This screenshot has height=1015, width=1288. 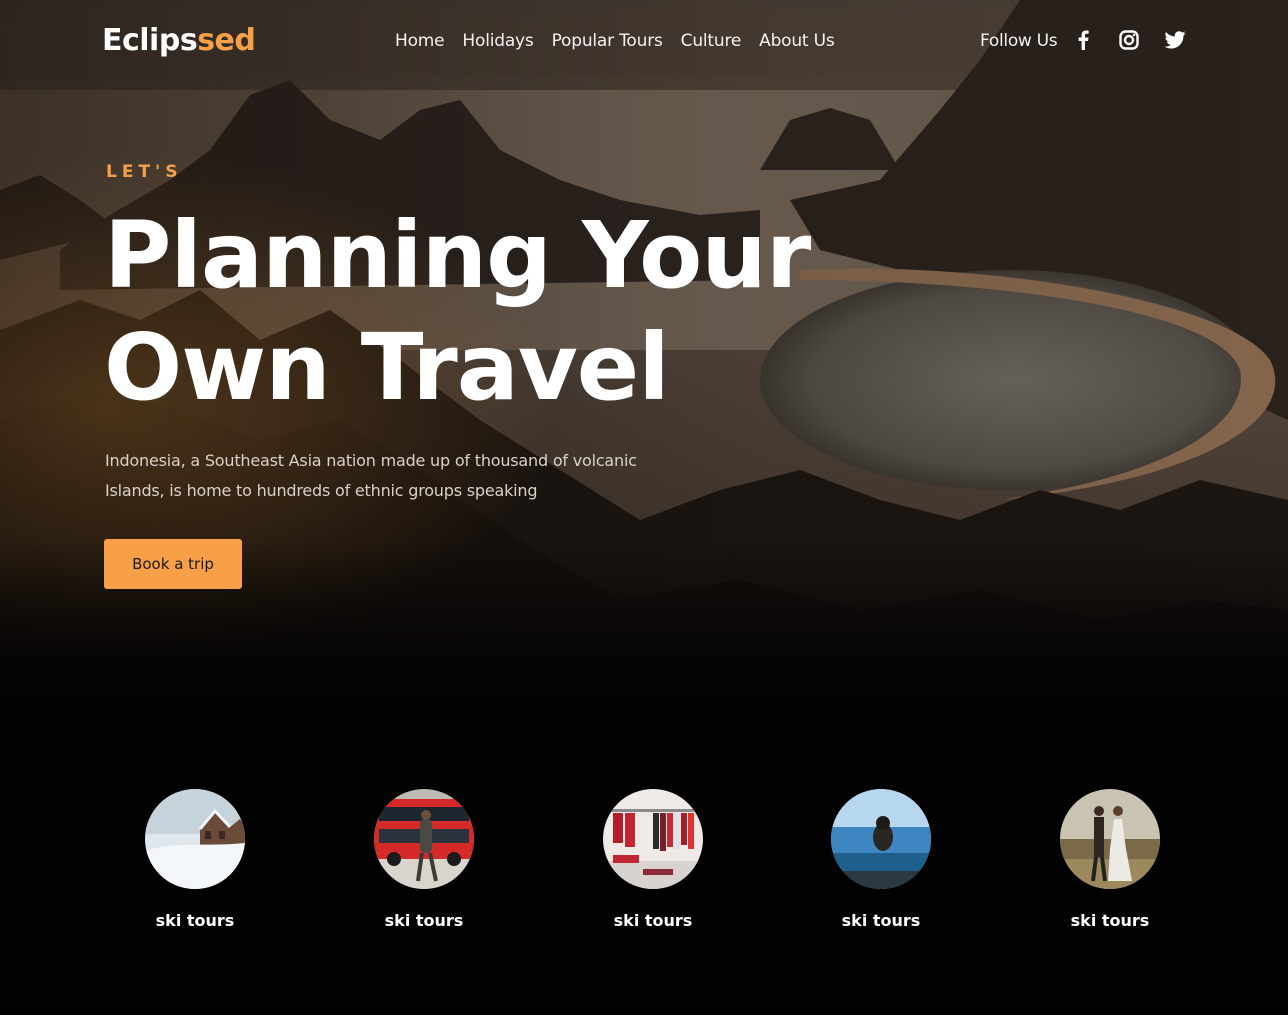 What do you see at coordinates (881, 839) in the screenshot?
I see `category-image-infinity-pool` at bounding box center [881, 839].